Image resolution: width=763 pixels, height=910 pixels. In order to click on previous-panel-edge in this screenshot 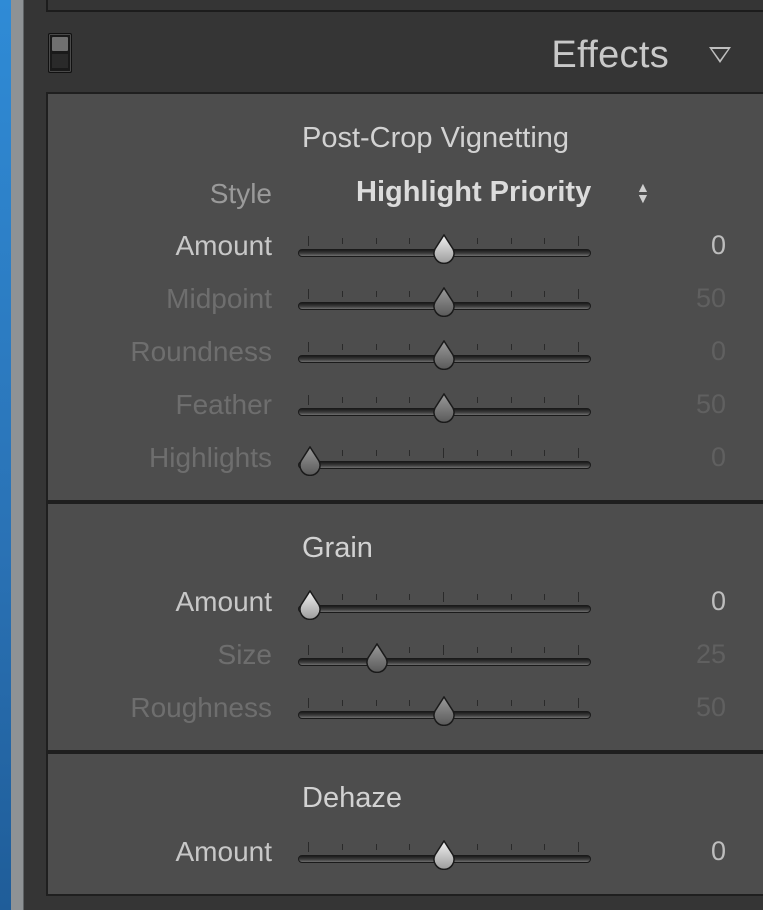, I will do `click(404, 6)`.